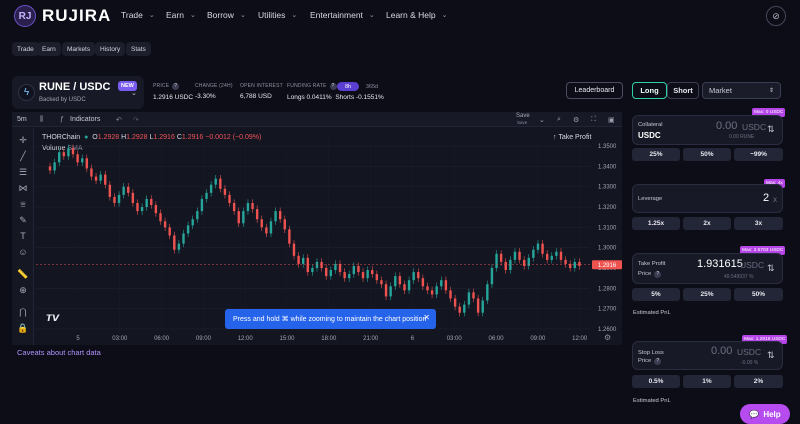 The image size is (800, 424). Describe the element at coordinates (417, 15) in the screenshot. I see `nav-learn-help: Learn & Help ⌄` at that location.